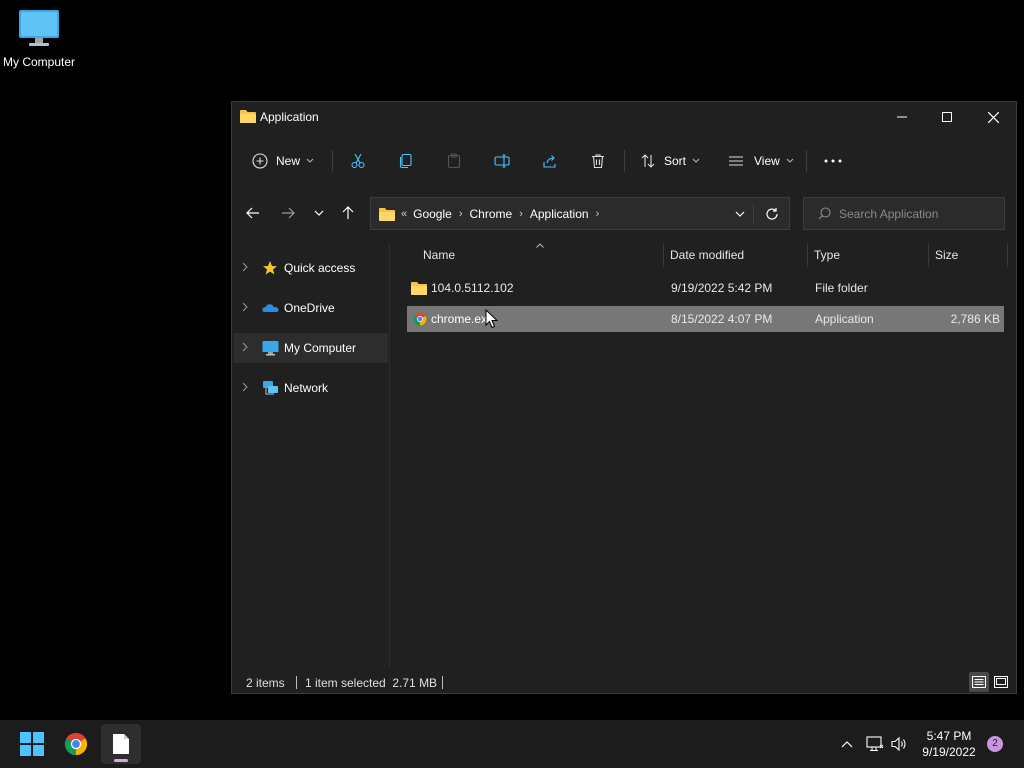 The image size is (1024, 768). What do you see at coordinates (824, 213) in the screenshot?
I see `search-icon` at bounding box center [824, 213].